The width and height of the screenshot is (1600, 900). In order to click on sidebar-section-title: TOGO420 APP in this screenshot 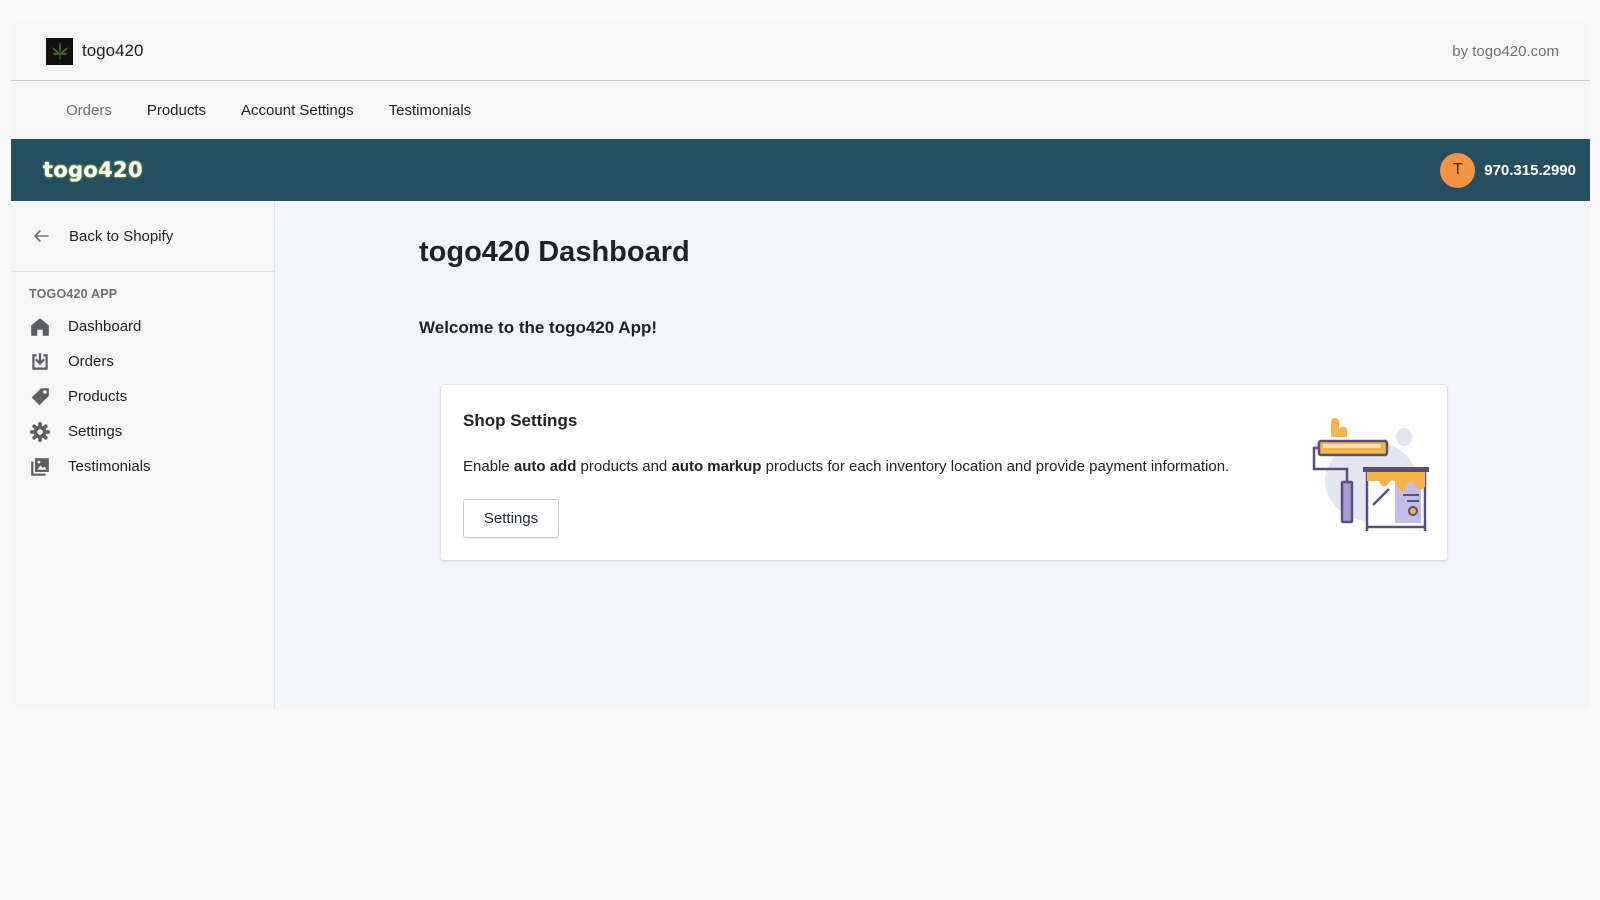, I will do `click(73, 294)`.